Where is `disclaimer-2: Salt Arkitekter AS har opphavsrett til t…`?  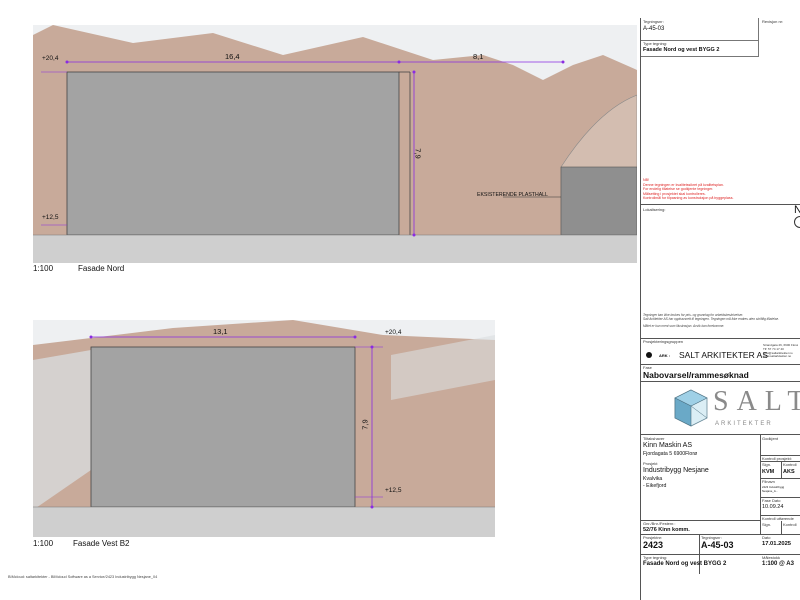
disclaimer-2: Salt Arkitekter AS har opphavsrett til t… is located at coordinates (711, 319).